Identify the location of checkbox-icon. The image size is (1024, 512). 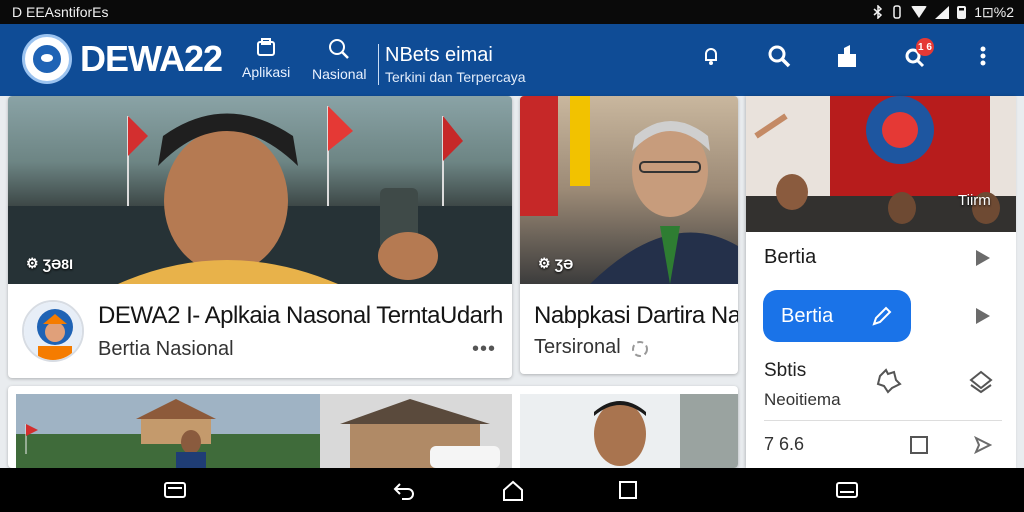
(919, 444).